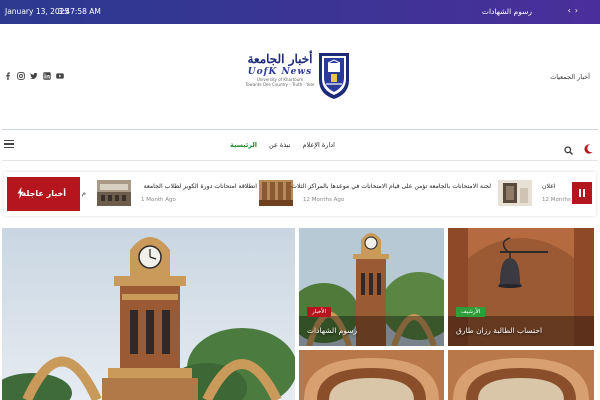  I want to click on ticker-prev-button: ‹, so click(571, 10).